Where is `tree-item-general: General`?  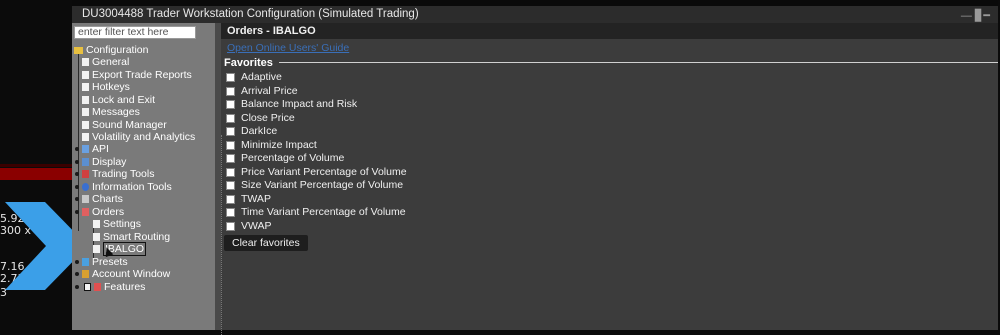
tree-item-general: General is located at coordinates (105, 62).